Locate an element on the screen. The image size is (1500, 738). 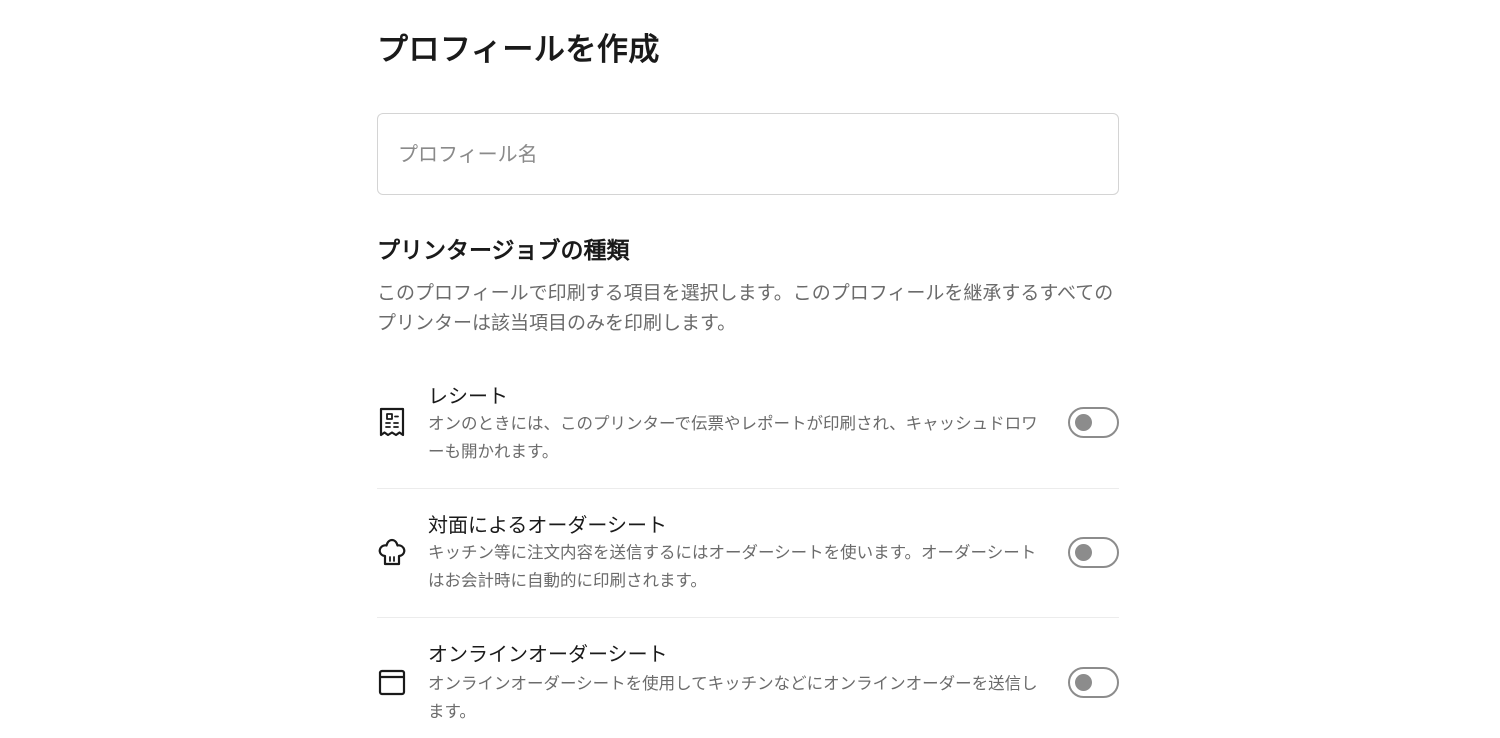
browser-window-icon is located at coordinates (392, 682).